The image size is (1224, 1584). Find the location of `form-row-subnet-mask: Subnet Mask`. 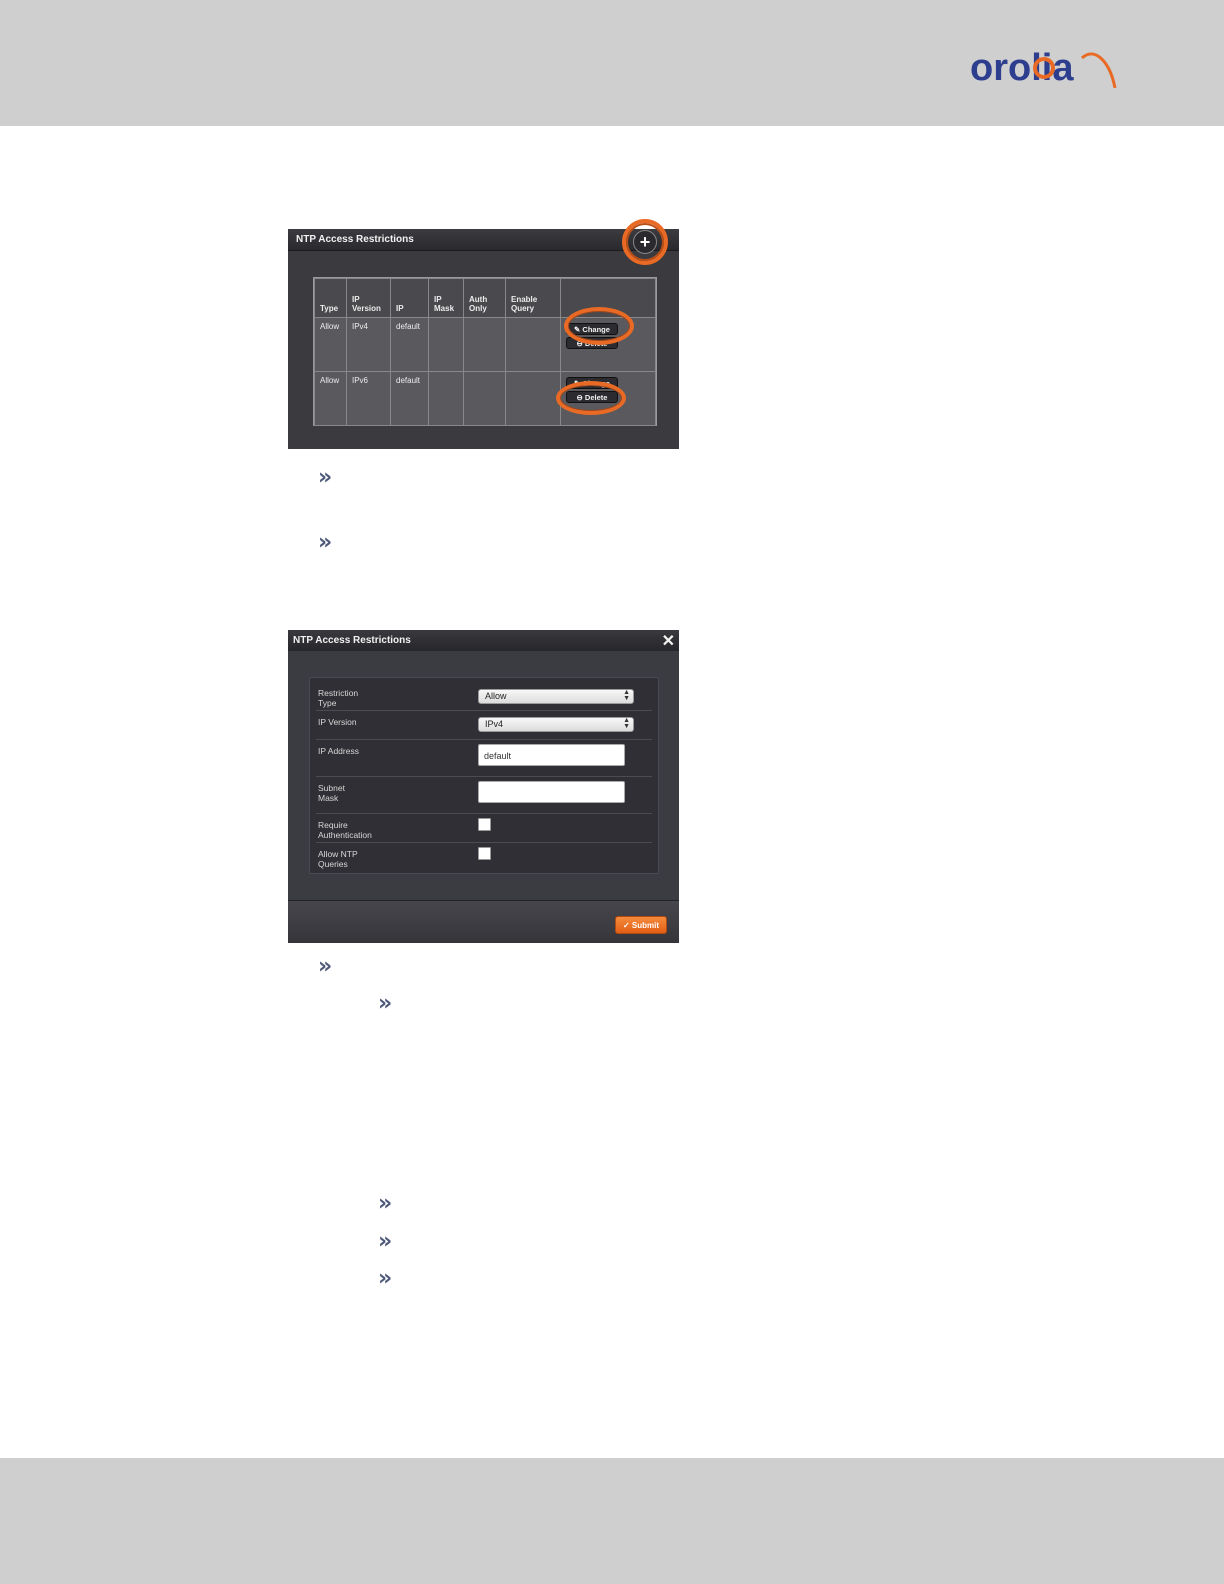

form-row-subnet-mask: Subnet Mask is located at coordinates (484, 795).